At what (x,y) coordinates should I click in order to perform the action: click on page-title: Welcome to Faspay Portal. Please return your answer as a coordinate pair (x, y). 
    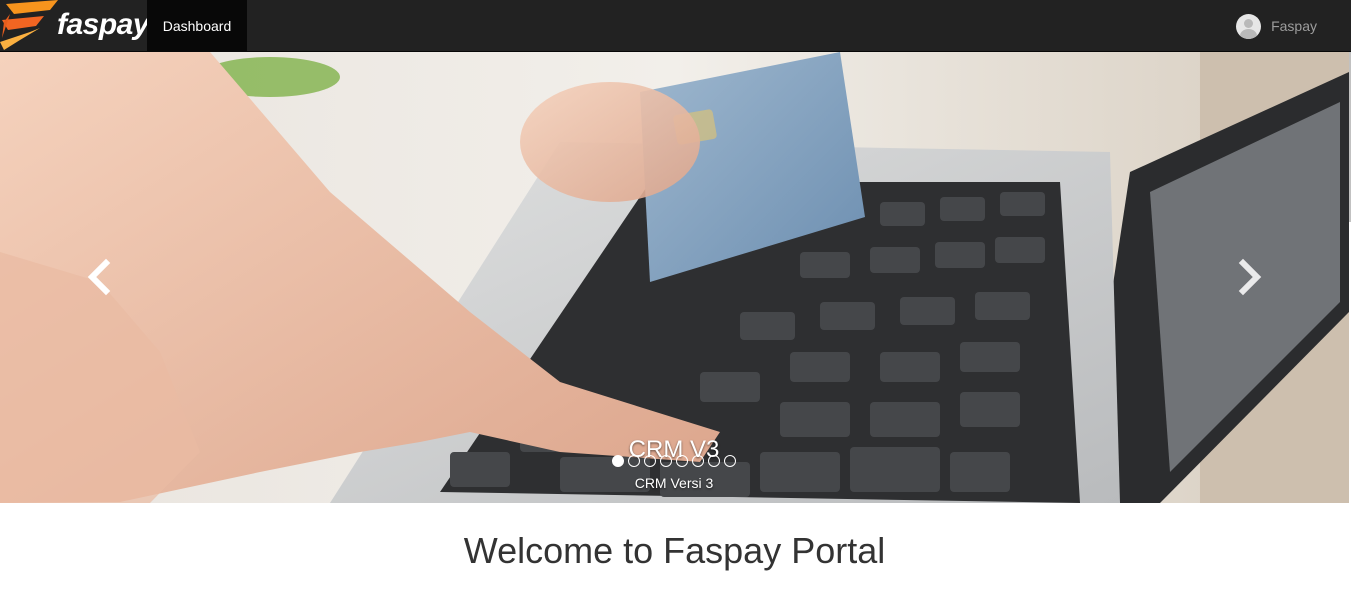
    Looking at the image, I should click on (674, 550).